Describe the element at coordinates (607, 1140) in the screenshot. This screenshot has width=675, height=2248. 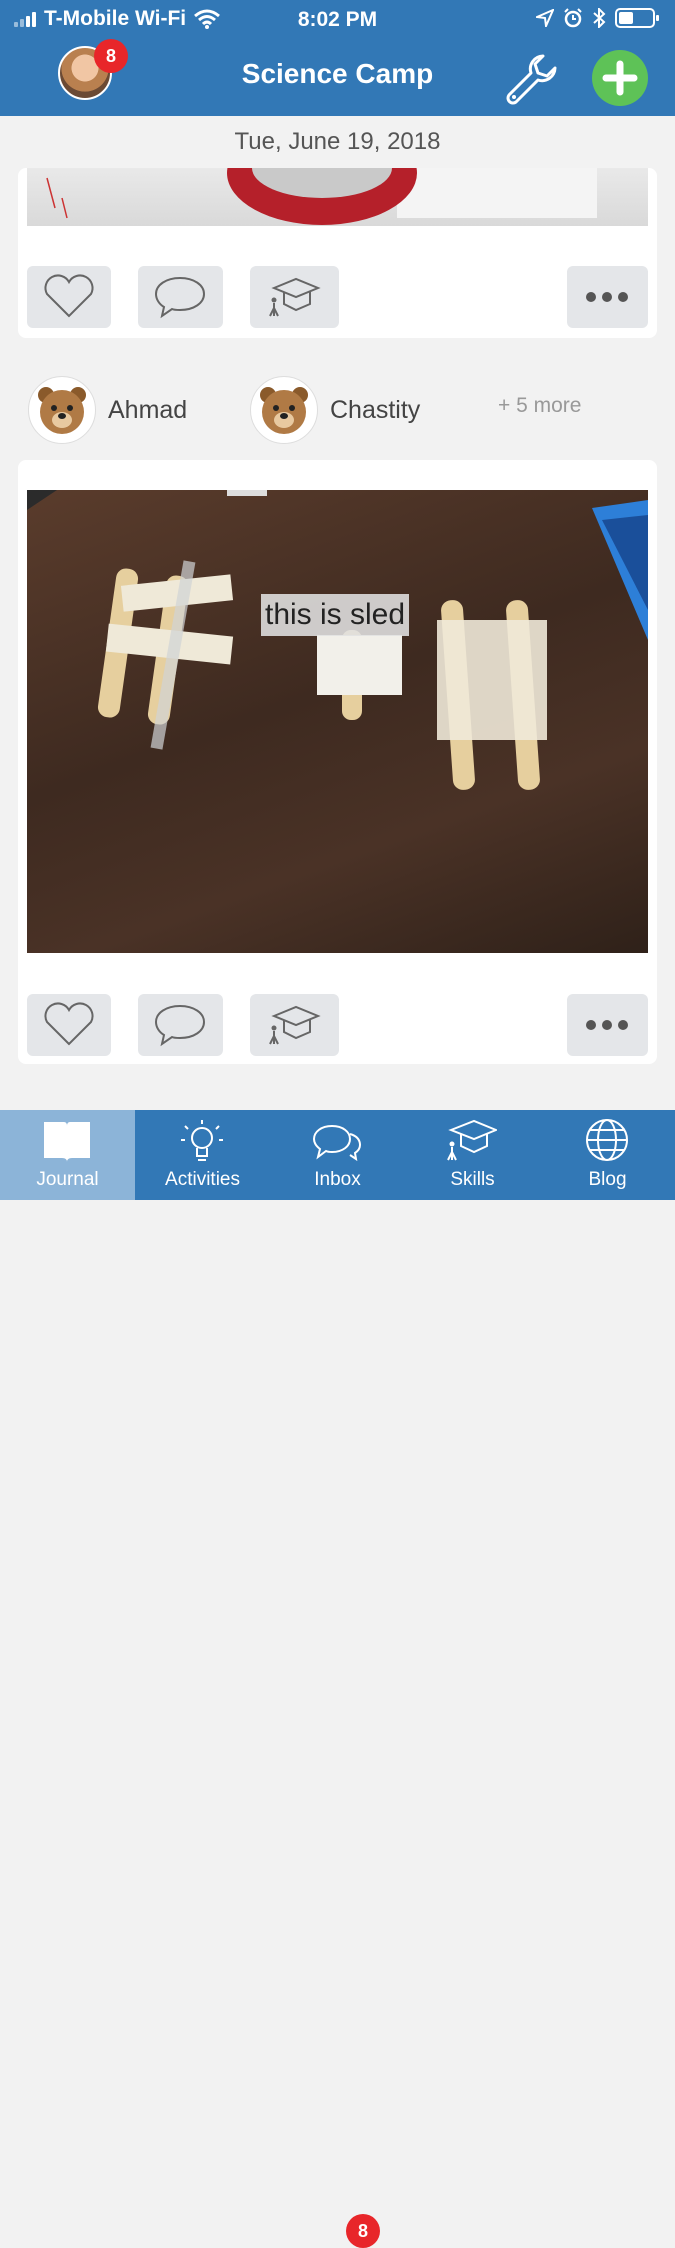
I see `globe-icon` at that location.